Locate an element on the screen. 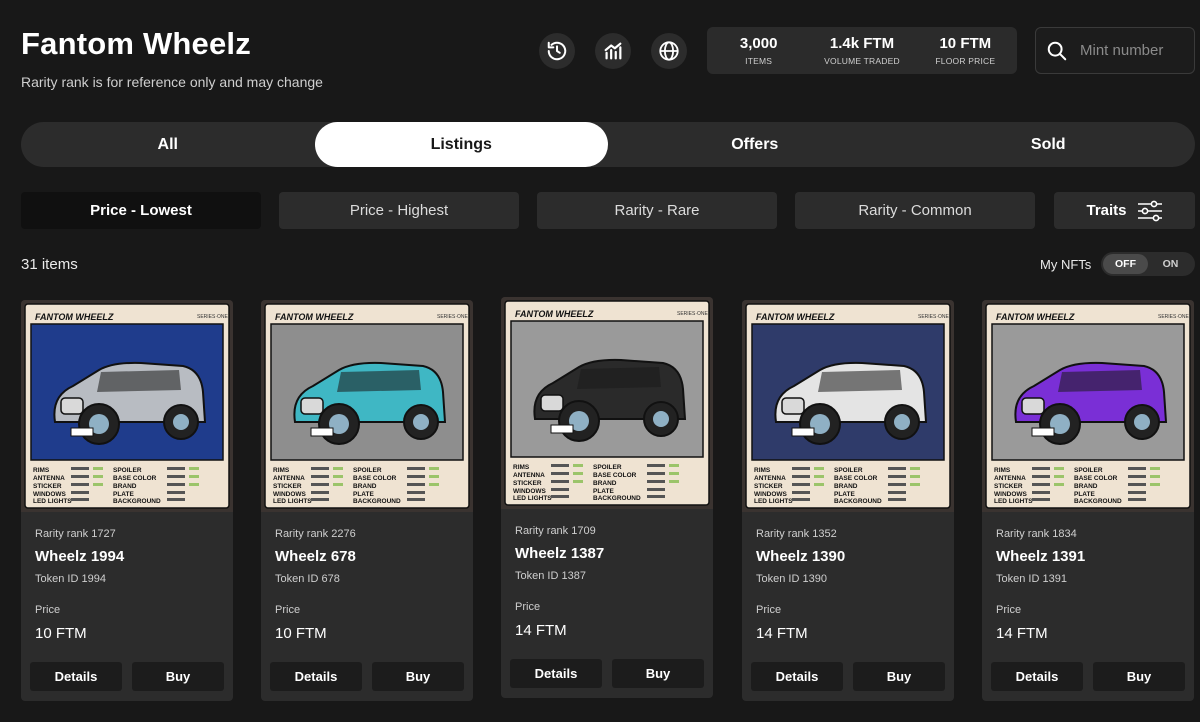 This screenshot has height=722, width=1200. my-nfts-toggle: OFF ON is located at coordinates (1148, 264).